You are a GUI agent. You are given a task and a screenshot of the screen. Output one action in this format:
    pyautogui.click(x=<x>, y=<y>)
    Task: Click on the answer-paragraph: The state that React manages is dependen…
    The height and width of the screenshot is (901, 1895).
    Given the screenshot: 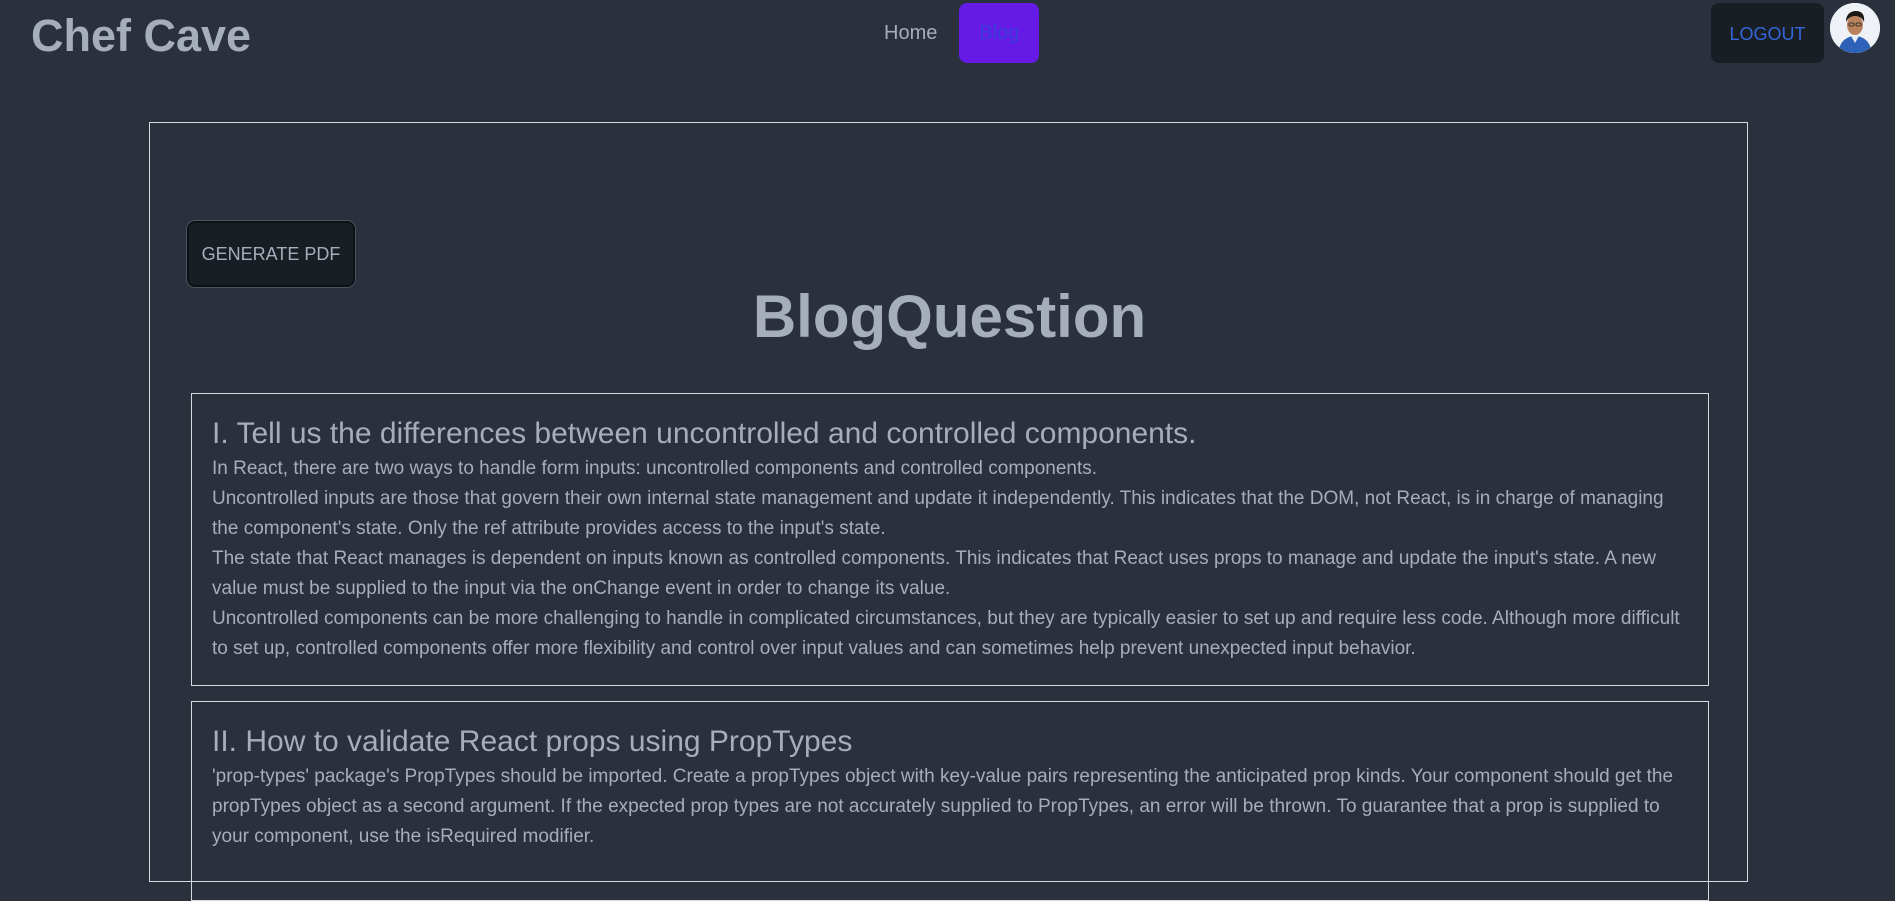 What is the action you would take?
    pyautogui.click(x=934, y=573)
    